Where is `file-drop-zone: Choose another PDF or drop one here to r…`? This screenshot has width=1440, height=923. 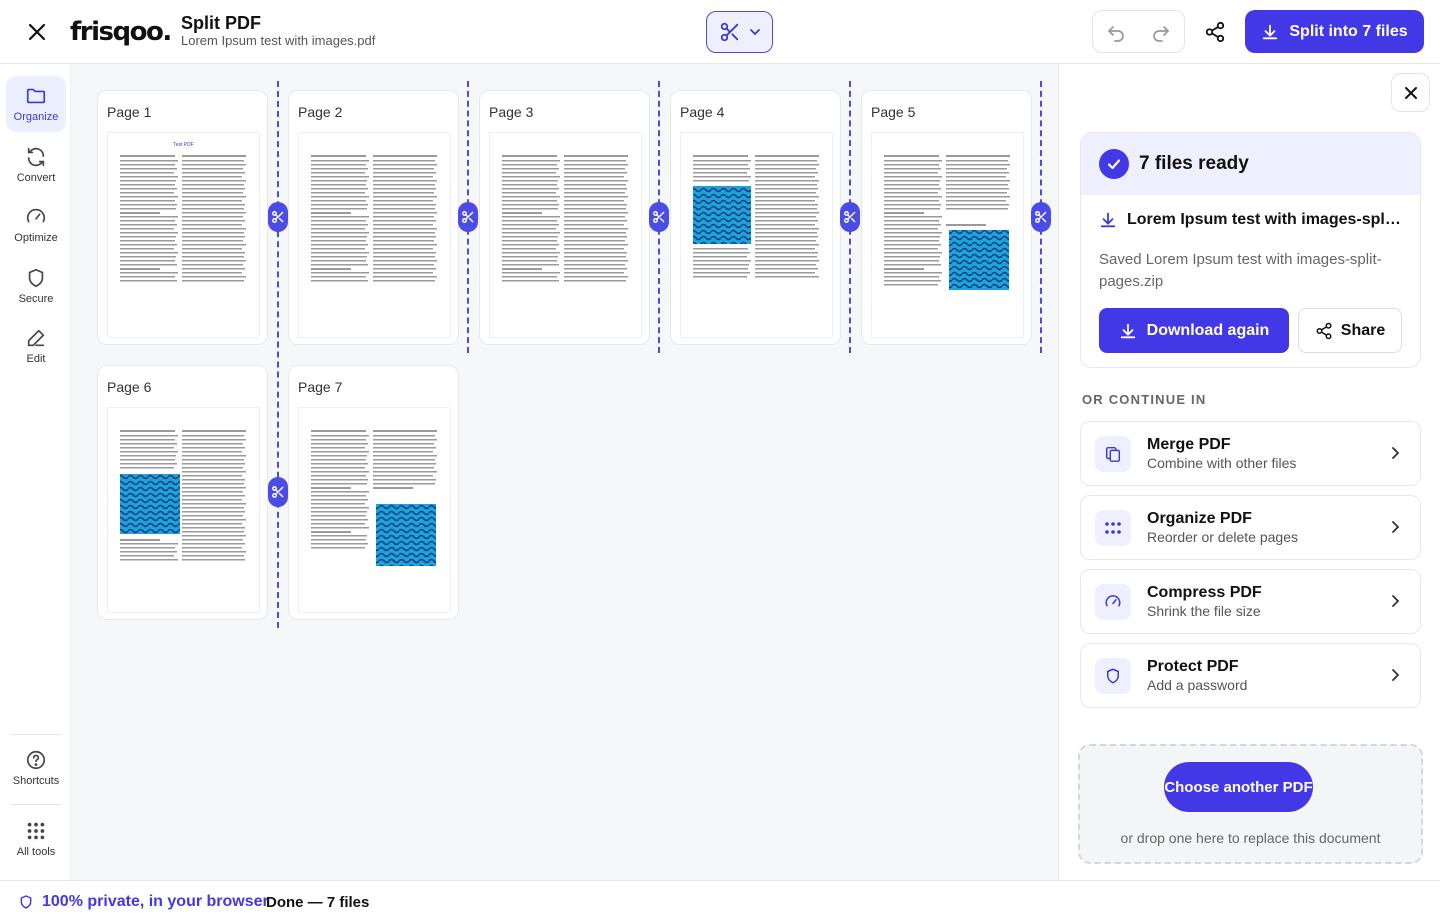
file-drop-zone: Choose another PDF or drop one here to r… is located at coordinates (1250, 804).